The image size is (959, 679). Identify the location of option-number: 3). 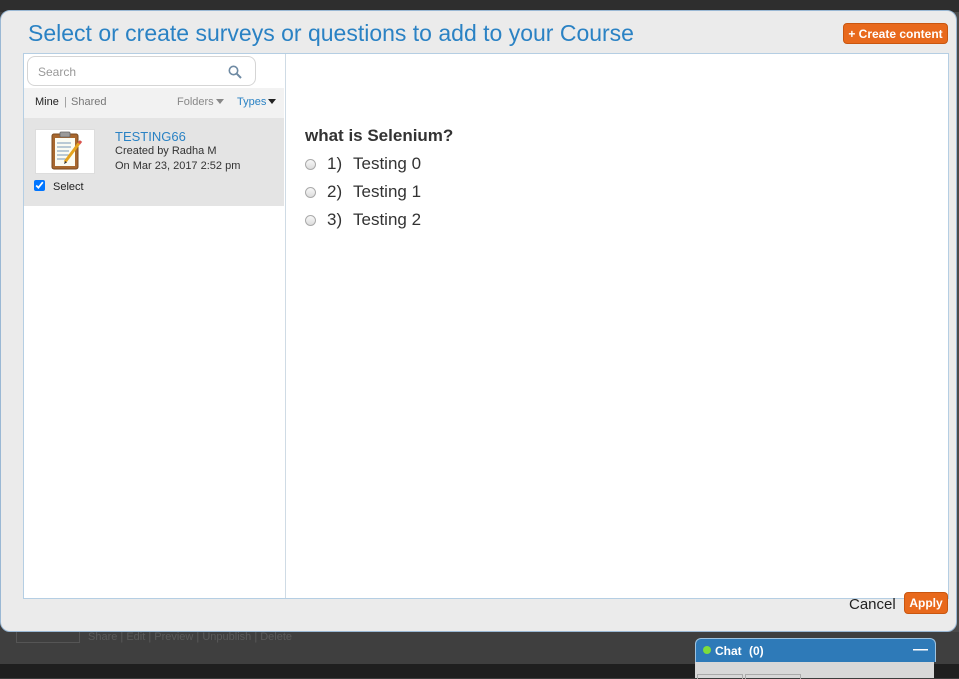
(335, 219).